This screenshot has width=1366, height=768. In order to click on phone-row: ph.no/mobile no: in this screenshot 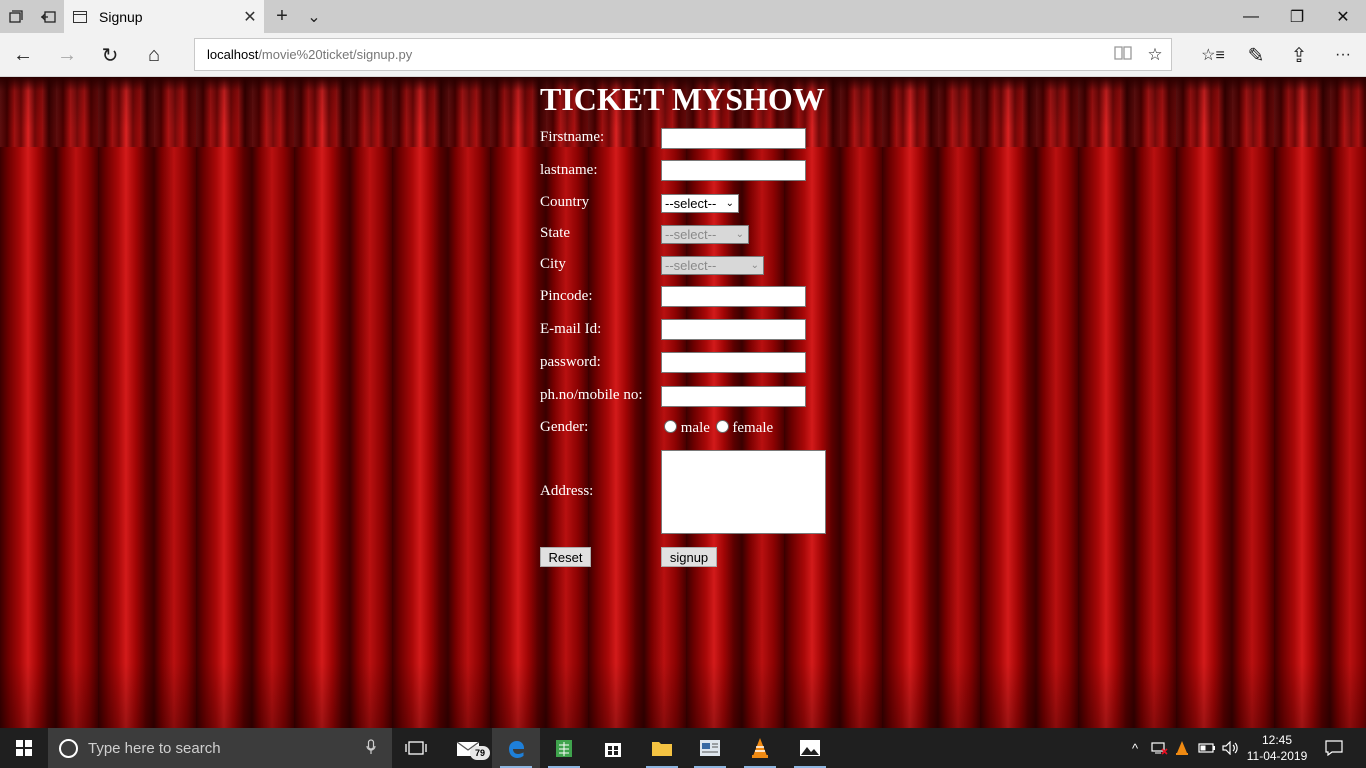, I will do `click(690, 397)`.